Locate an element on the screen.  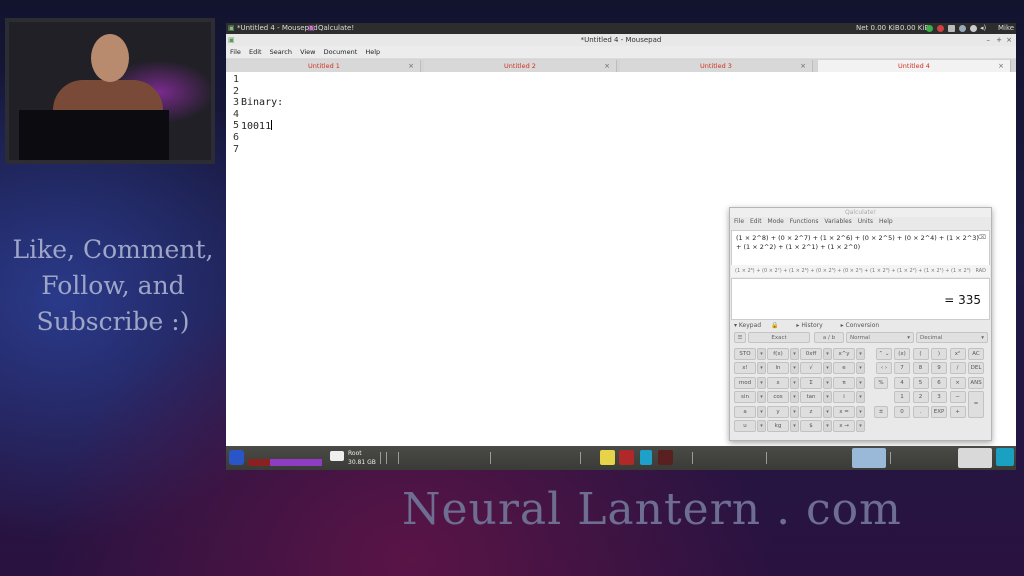
calc-key: / is located at coordinates (957, 368).